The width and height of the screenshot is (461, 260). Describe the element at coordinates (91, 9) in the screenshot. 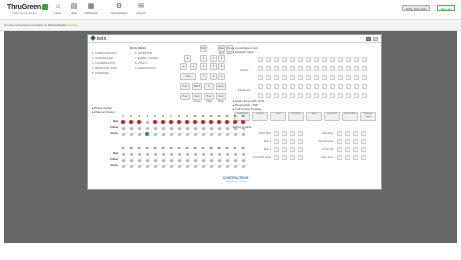

I see `nav-dashboard: ▦ Dashboard` at that location.